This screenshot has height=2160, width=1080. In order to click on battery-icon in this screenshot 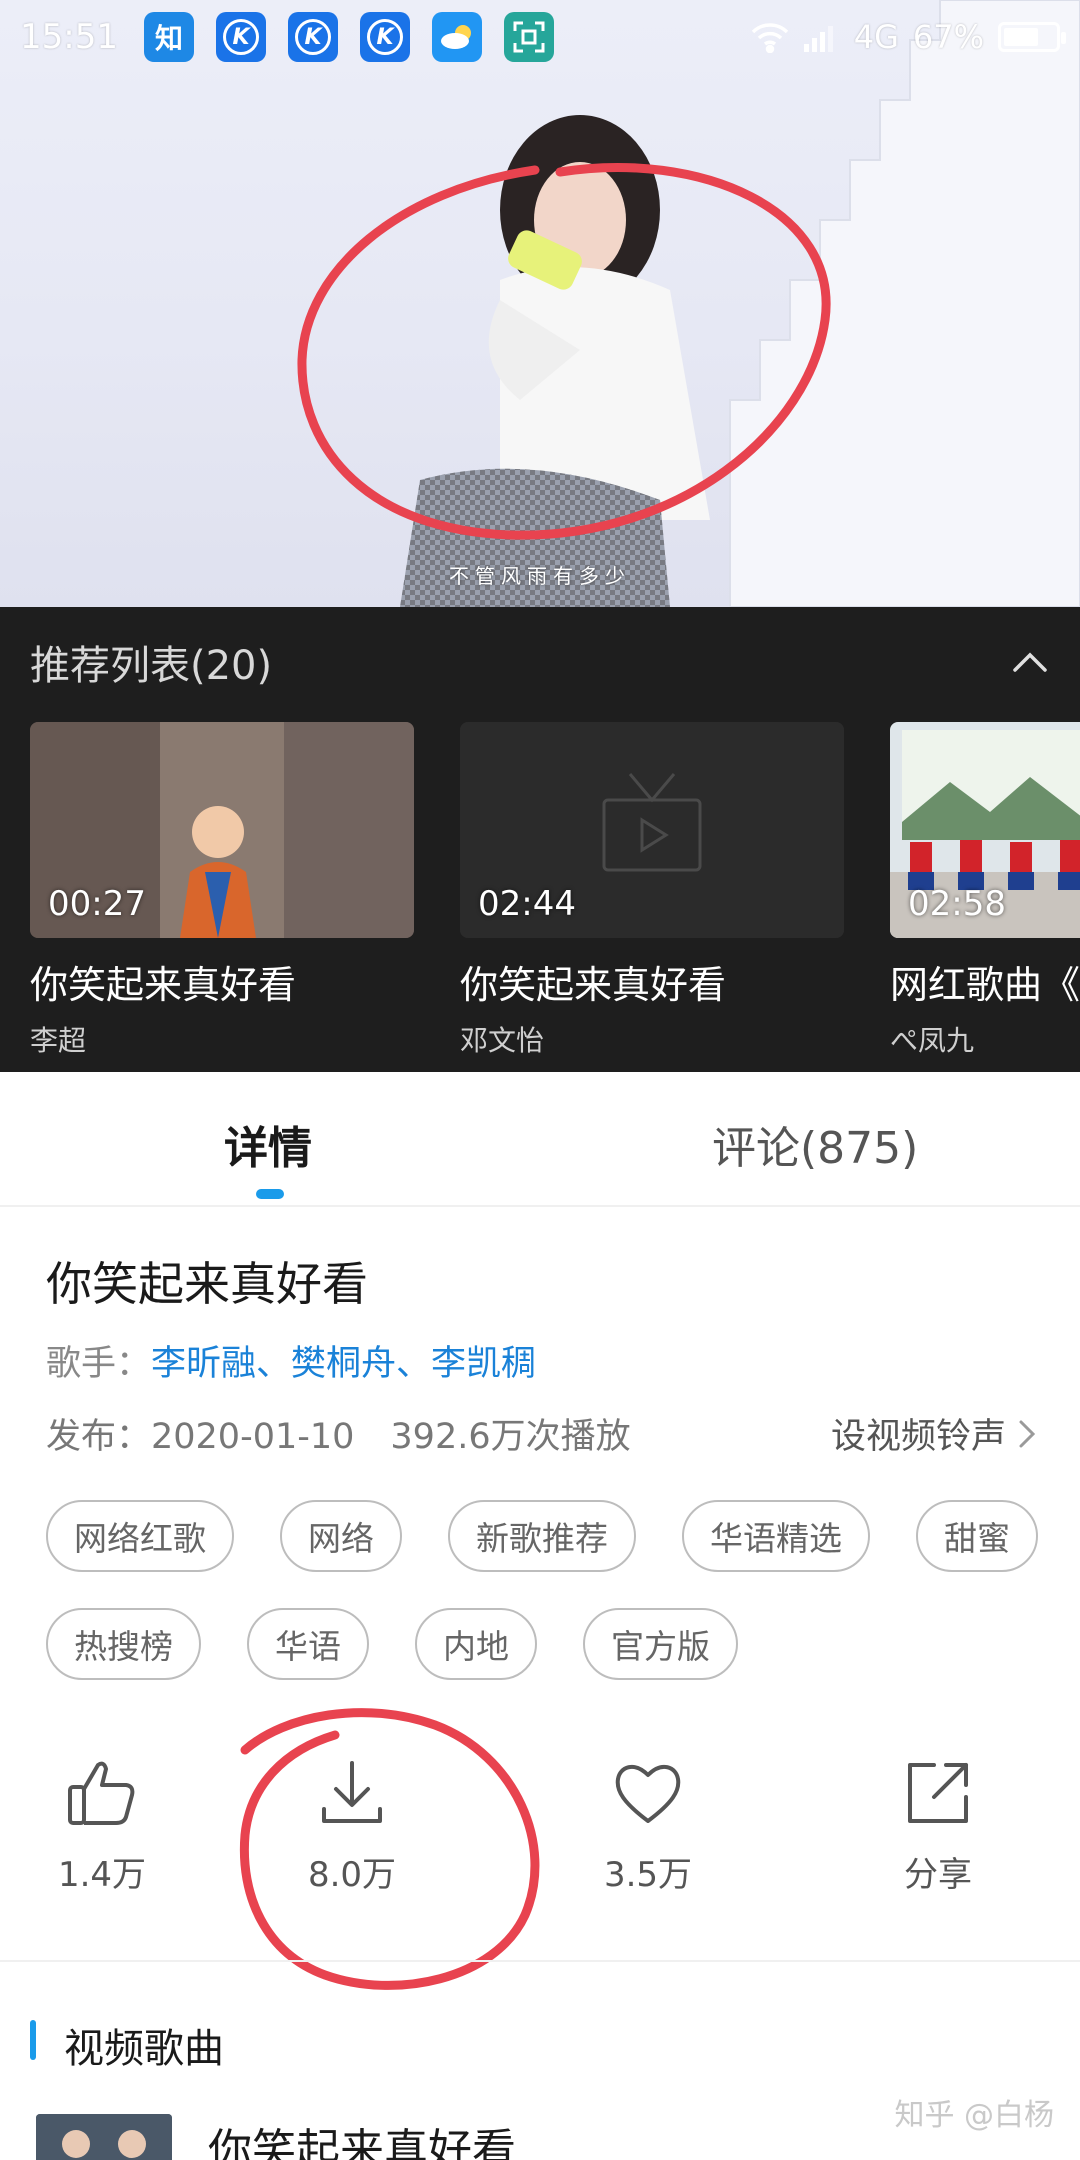, I will do `click(1032, 37)`.